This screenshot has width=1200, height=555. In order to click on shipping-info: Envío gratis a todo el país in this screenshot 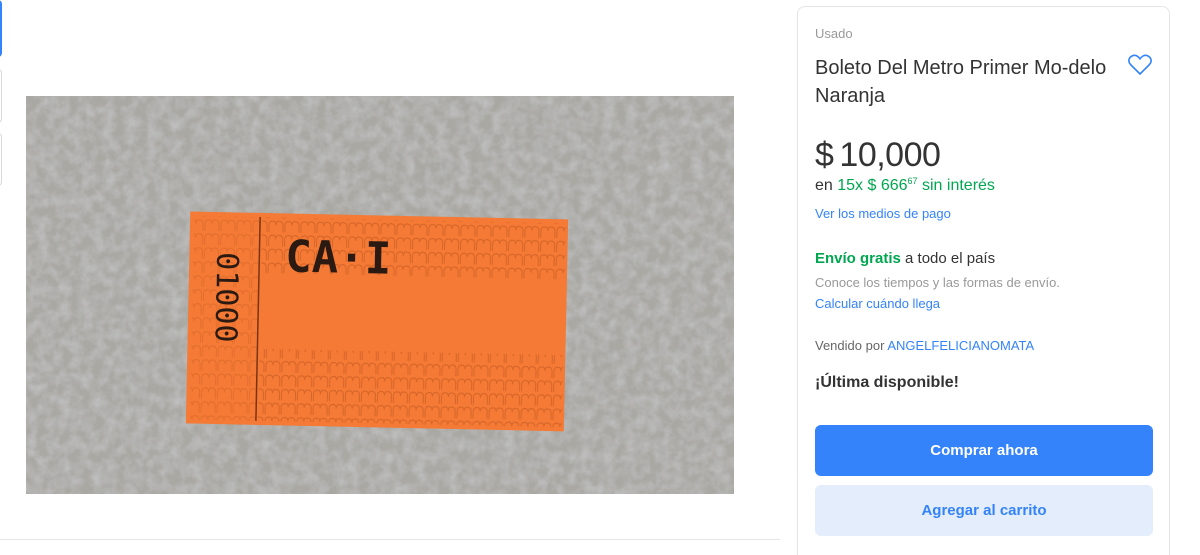, I will do `click(905, 258)`.